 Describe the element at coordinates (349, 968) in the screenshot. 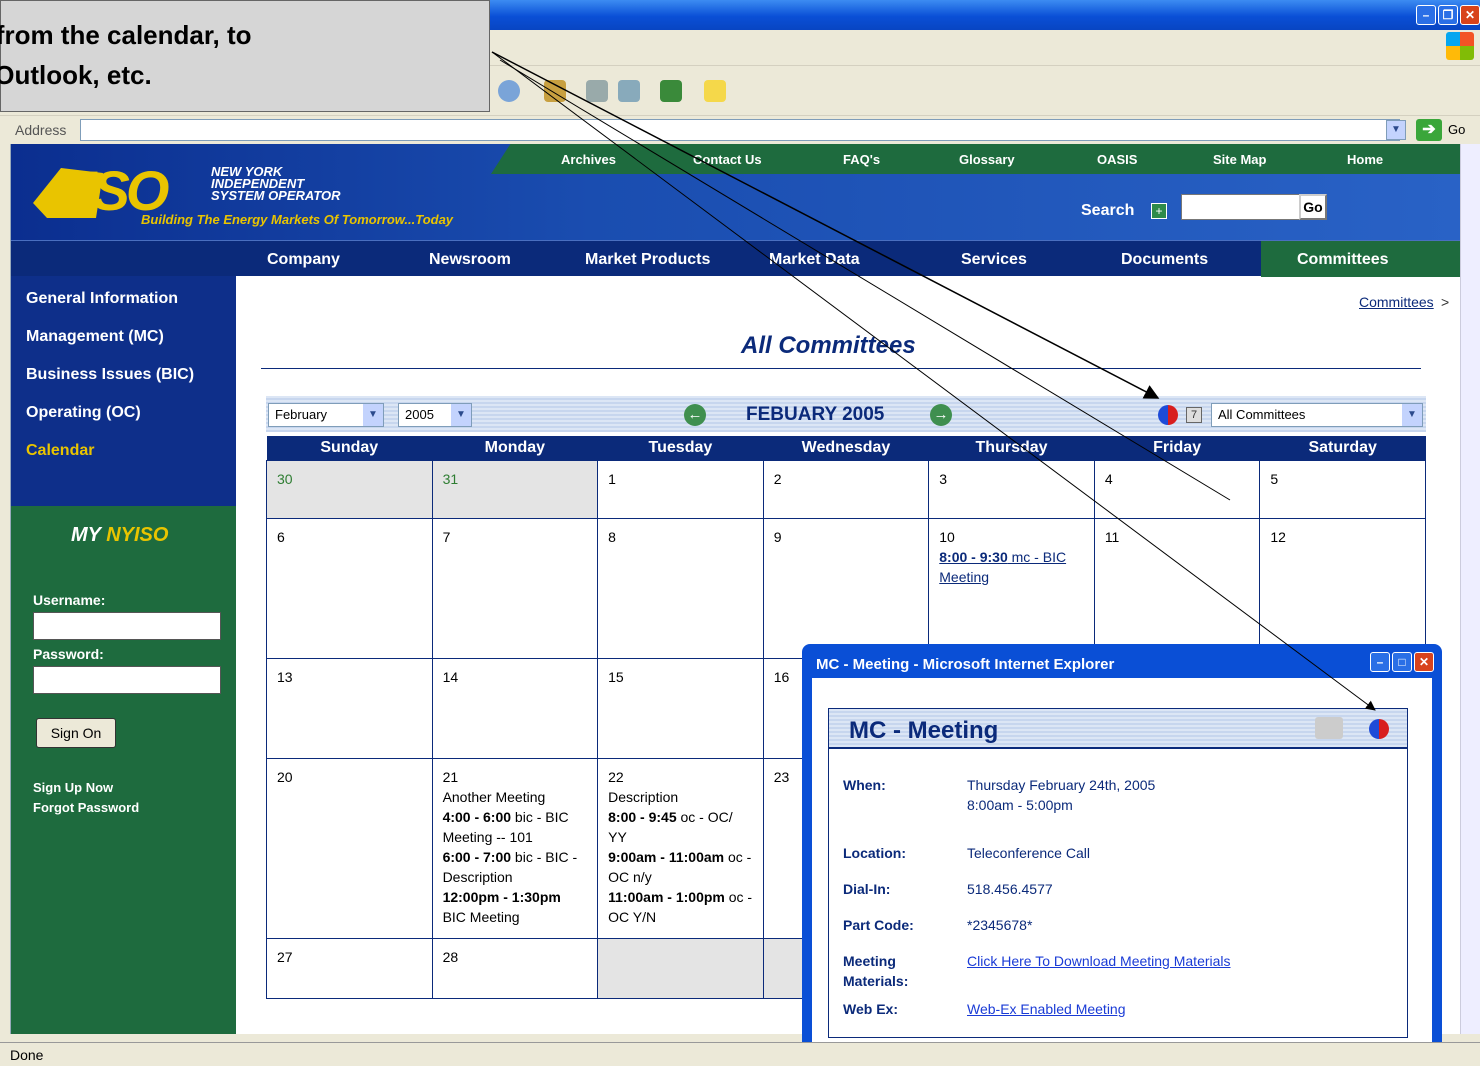

I see `calendar-day-cell: 27` at that location.